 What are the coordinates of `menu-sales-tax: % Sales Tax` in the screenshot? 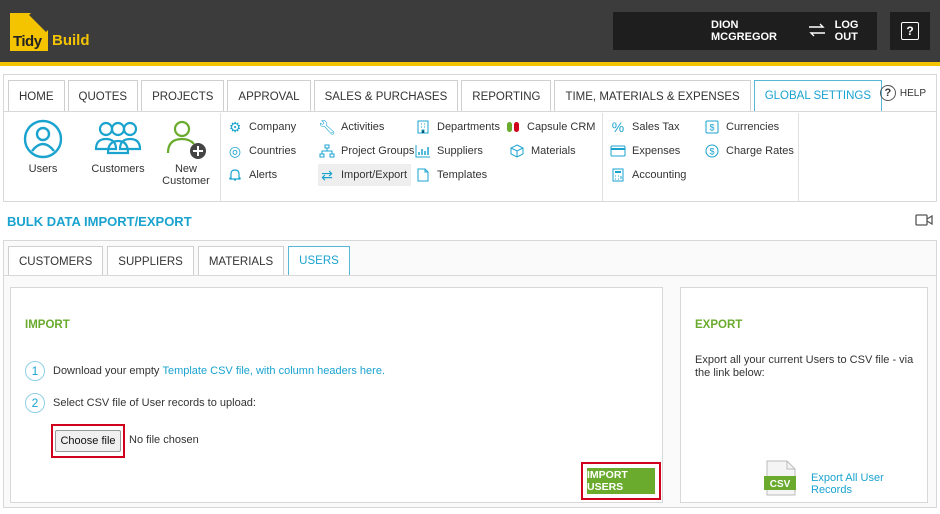 It's located at (644, 127).